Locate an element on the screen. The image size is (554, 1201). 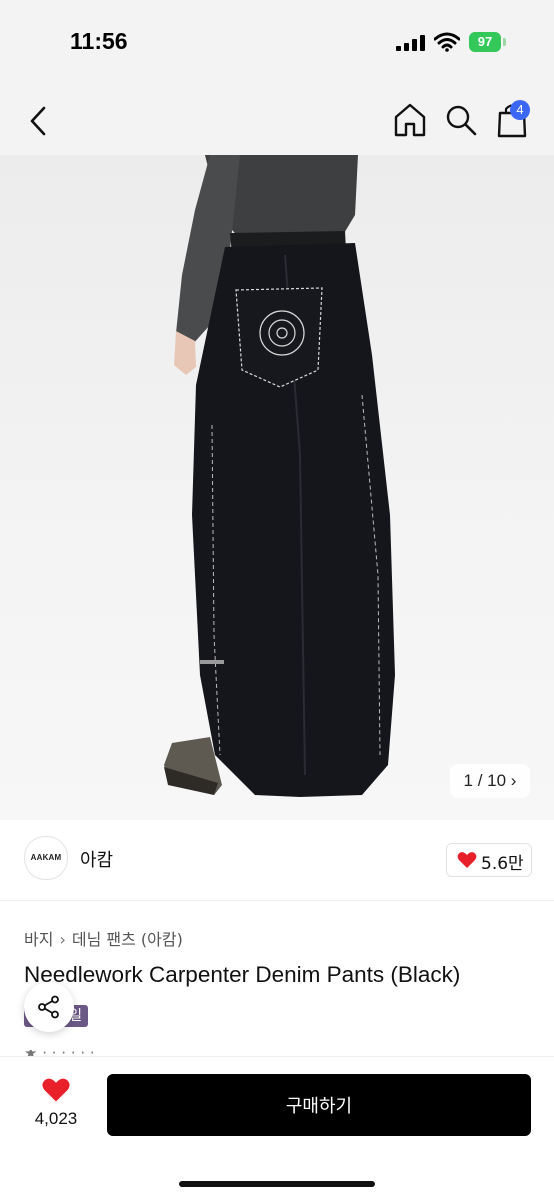
share-icon is located at coordinates (48, 1007).